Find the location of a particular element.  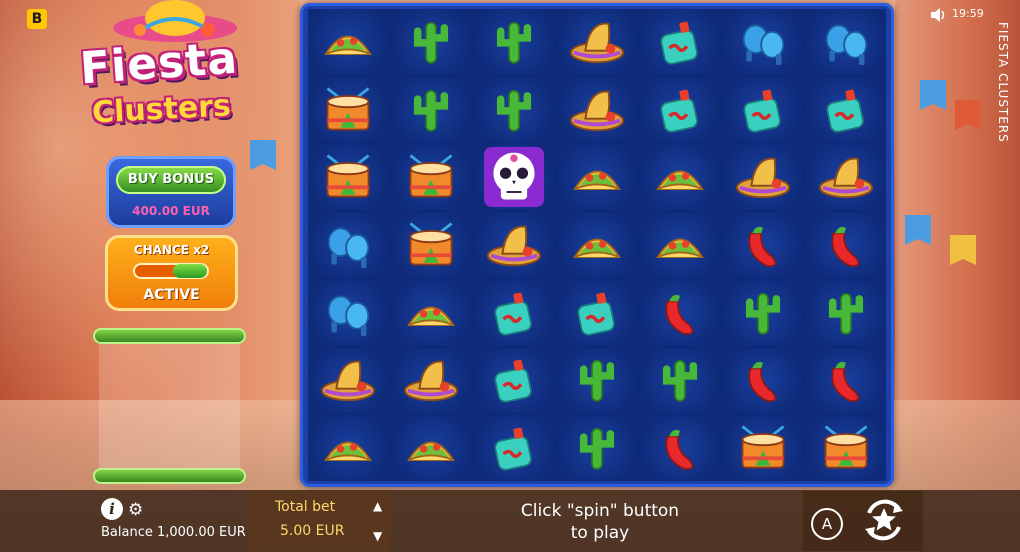

chance-x2-panel: CHANCE x2 ACTIVE is located at coordinates (171, 273).